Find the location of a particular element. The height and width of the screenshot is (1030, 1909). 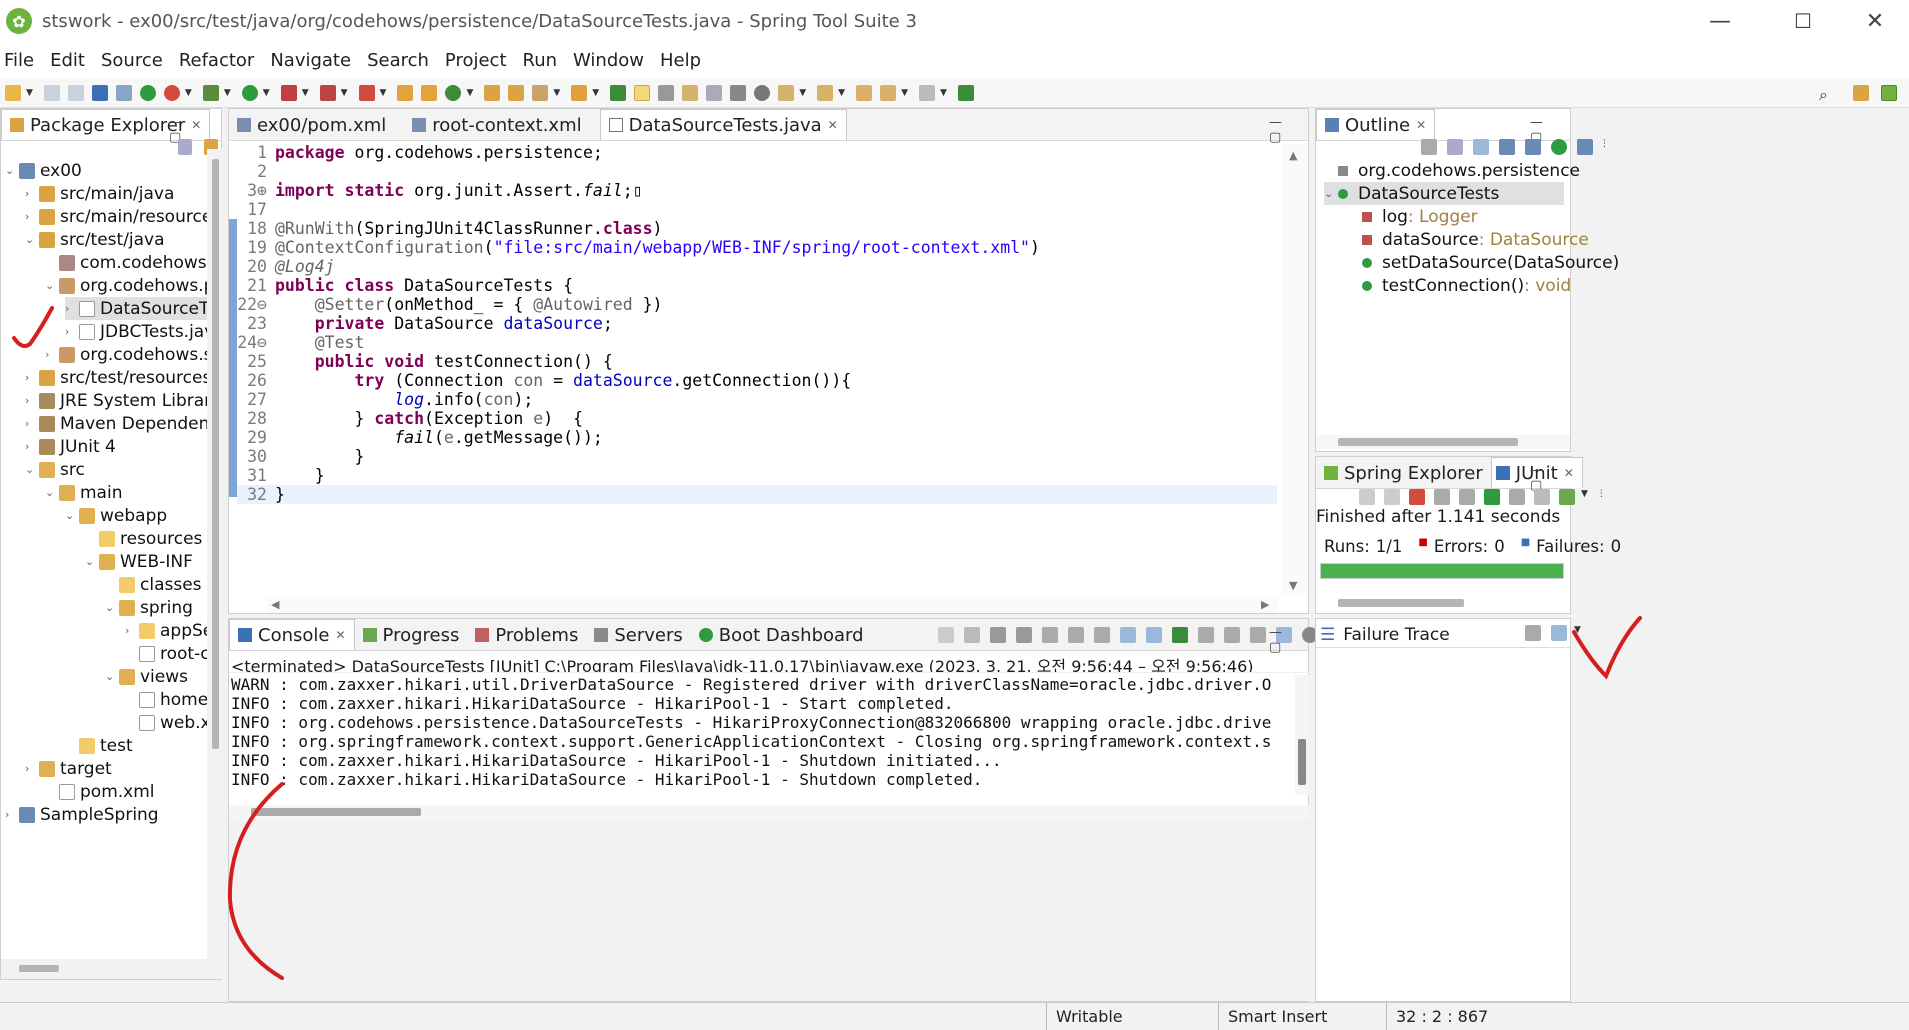

next-annotation-icon is located at coordinates (786, 92).